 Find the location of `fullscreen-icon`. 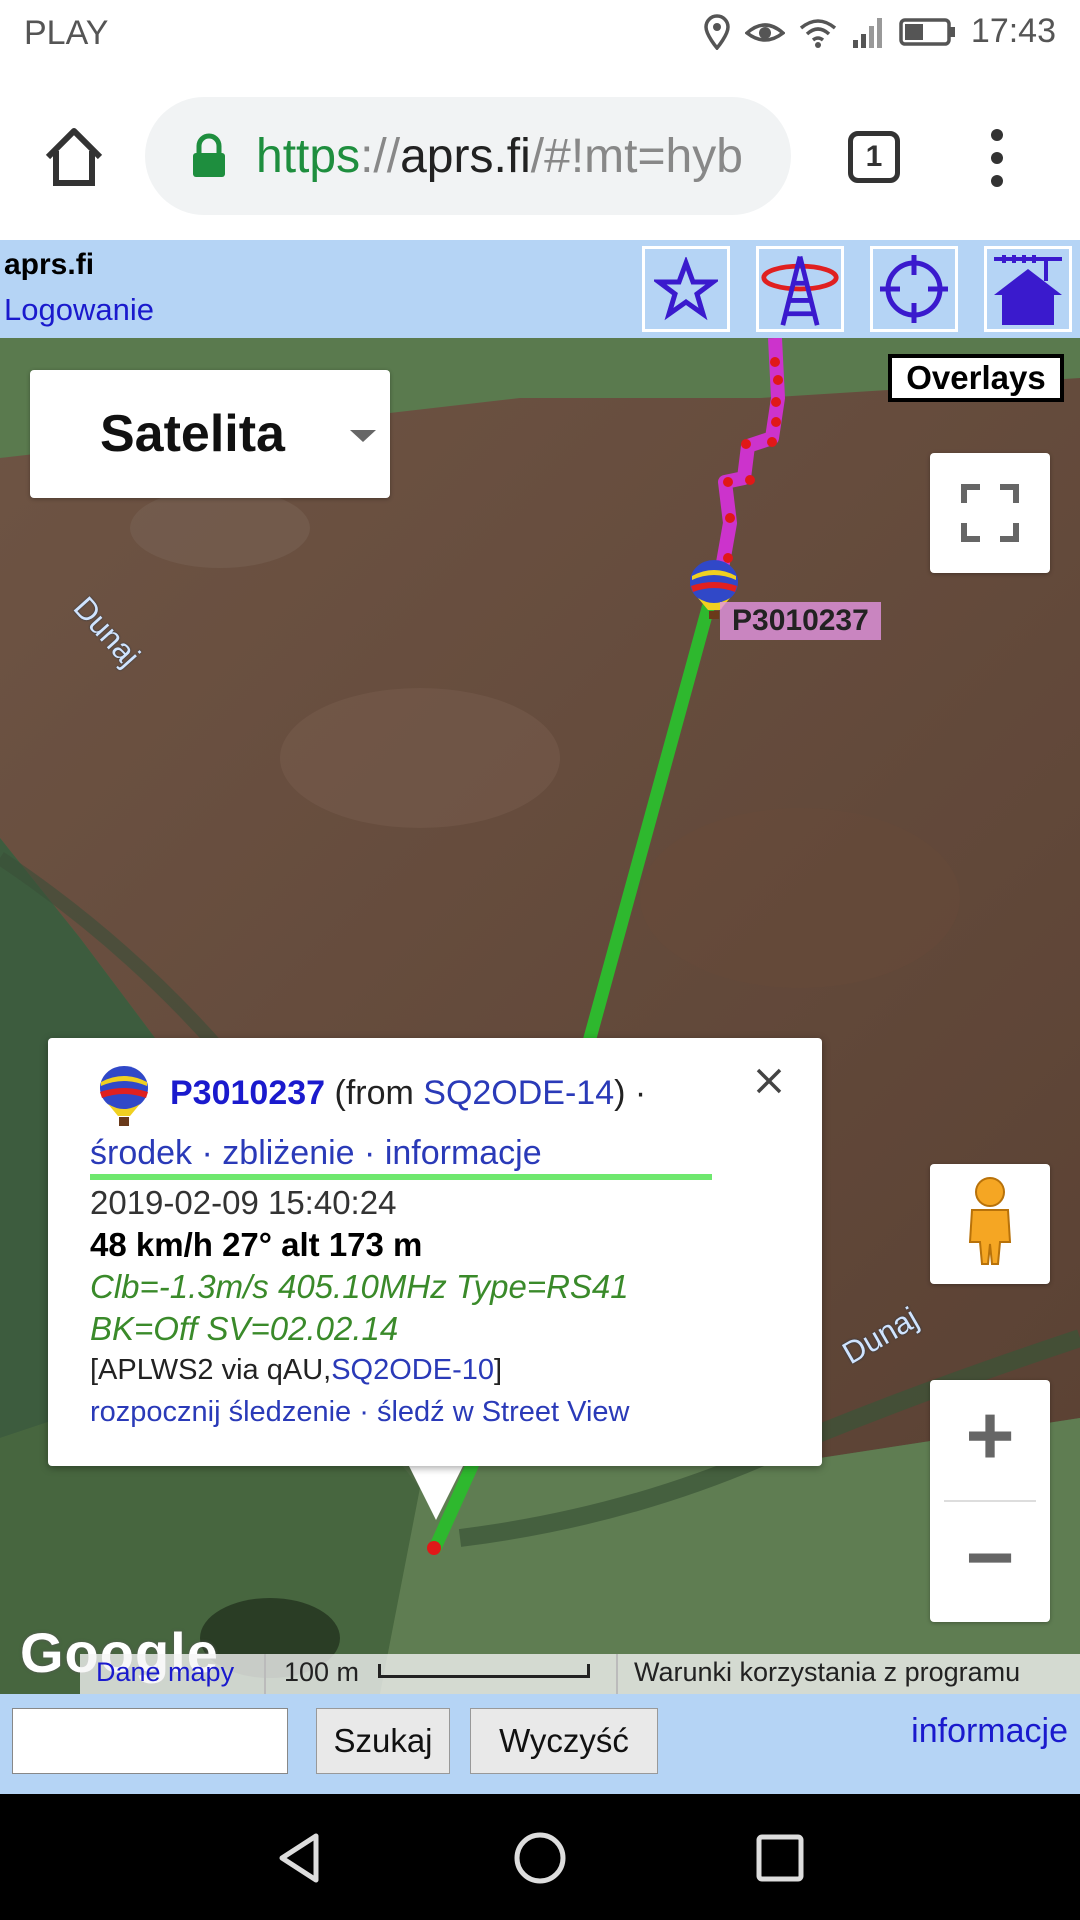

fullscreen-icon is located at coordinates (990, 513).